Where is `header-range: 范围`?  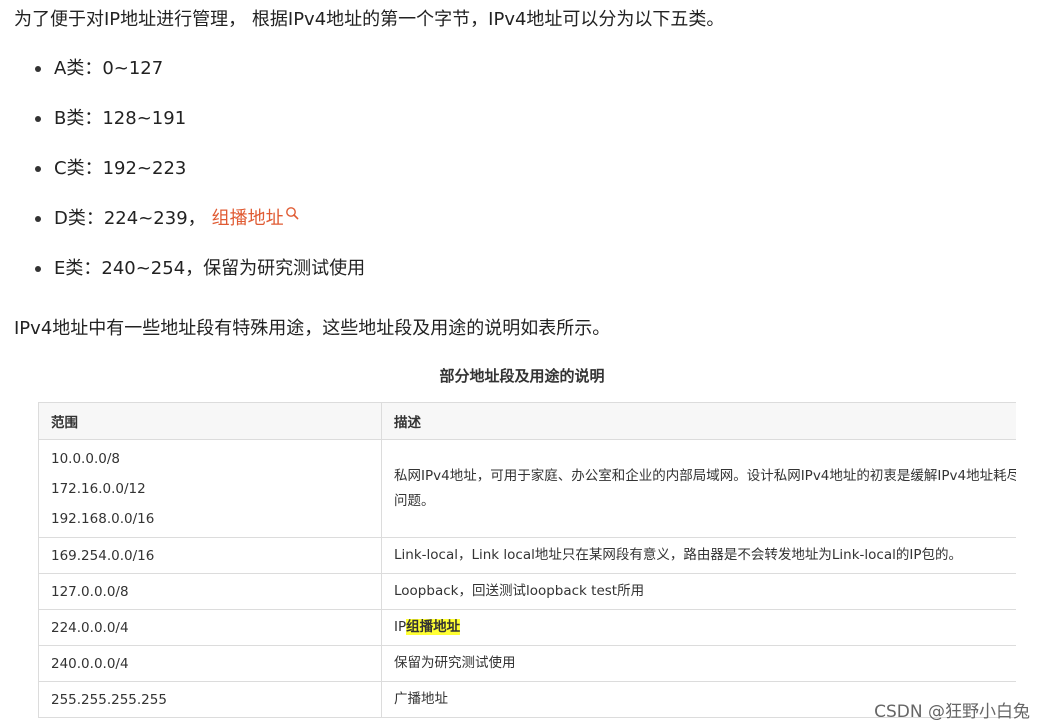
header-range: 范围 is located at coordinates (210, 421).